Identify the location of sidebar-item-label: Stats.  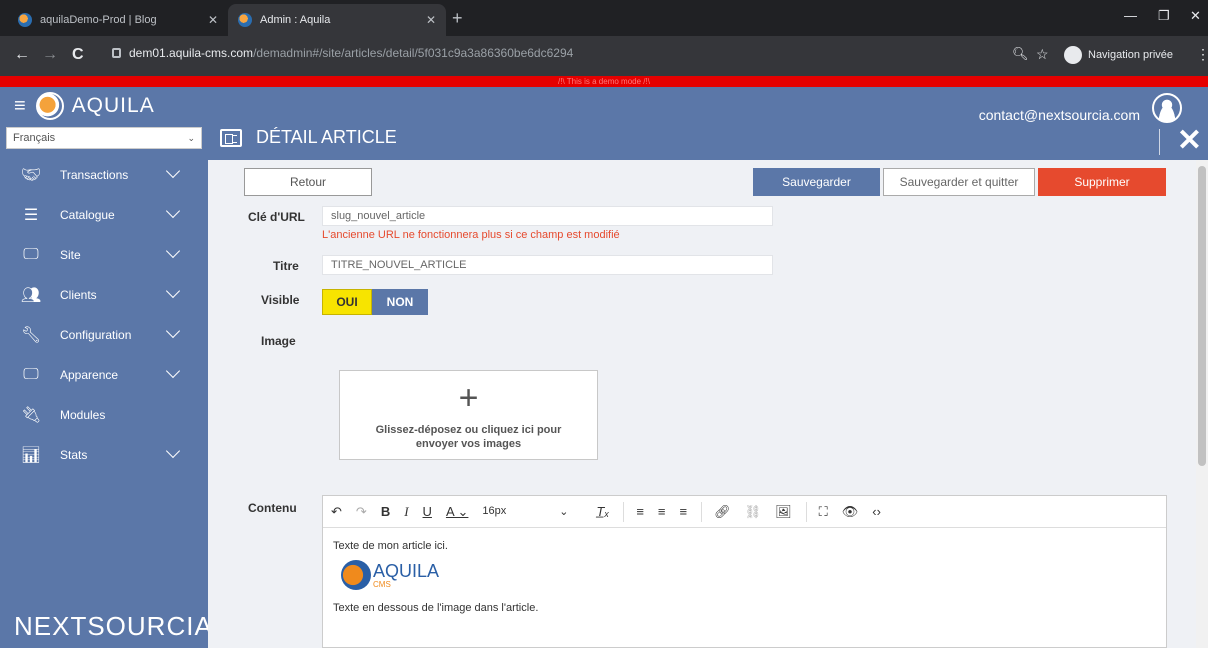
(74, 455).